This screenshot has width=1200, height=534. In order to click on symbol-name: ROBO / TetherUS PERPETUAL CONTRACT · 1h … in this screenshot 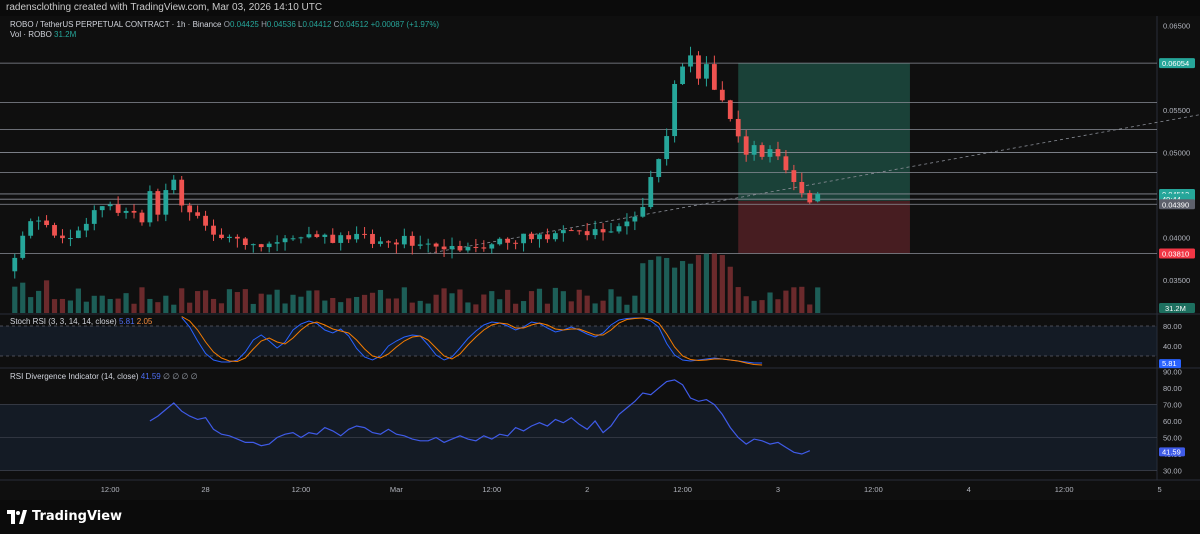, I will do `click(115, 24)`.